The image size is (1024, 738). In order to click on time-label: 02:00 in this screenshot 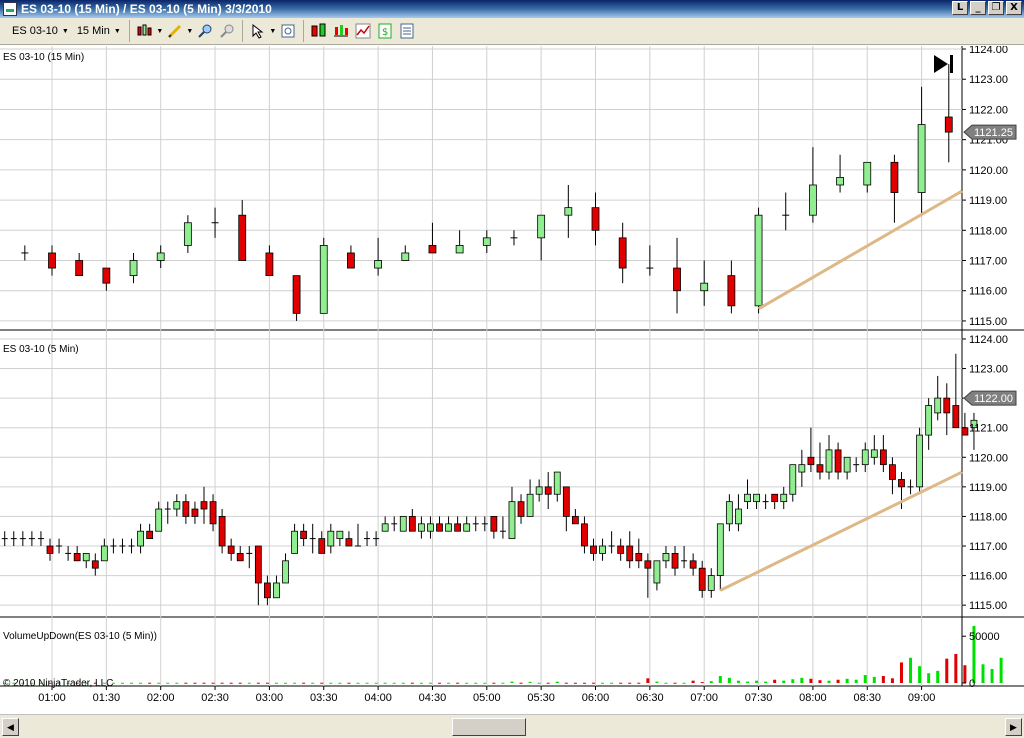, I will do `click(161, 698)`.